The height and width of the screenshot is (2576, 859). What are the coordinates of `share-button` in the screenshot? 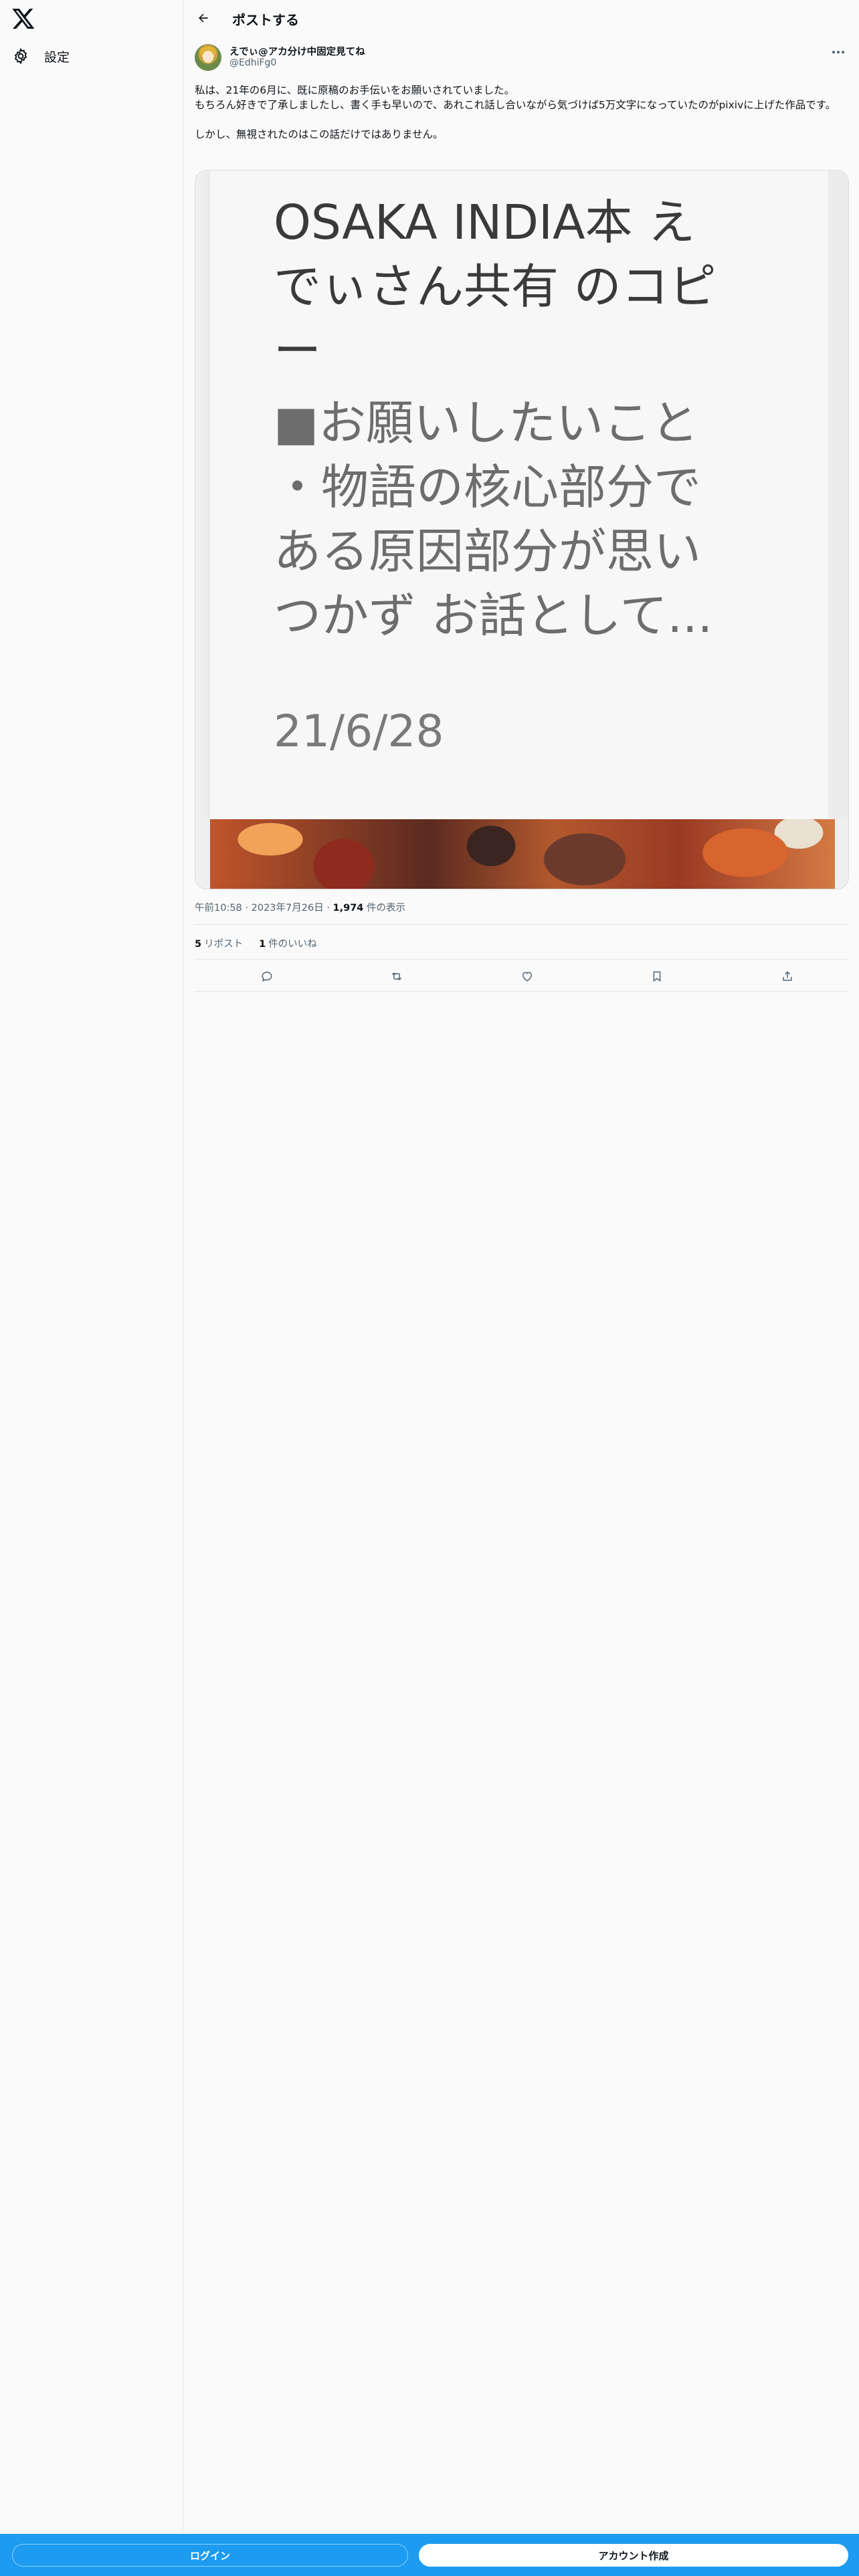 It's located at (787, 976).